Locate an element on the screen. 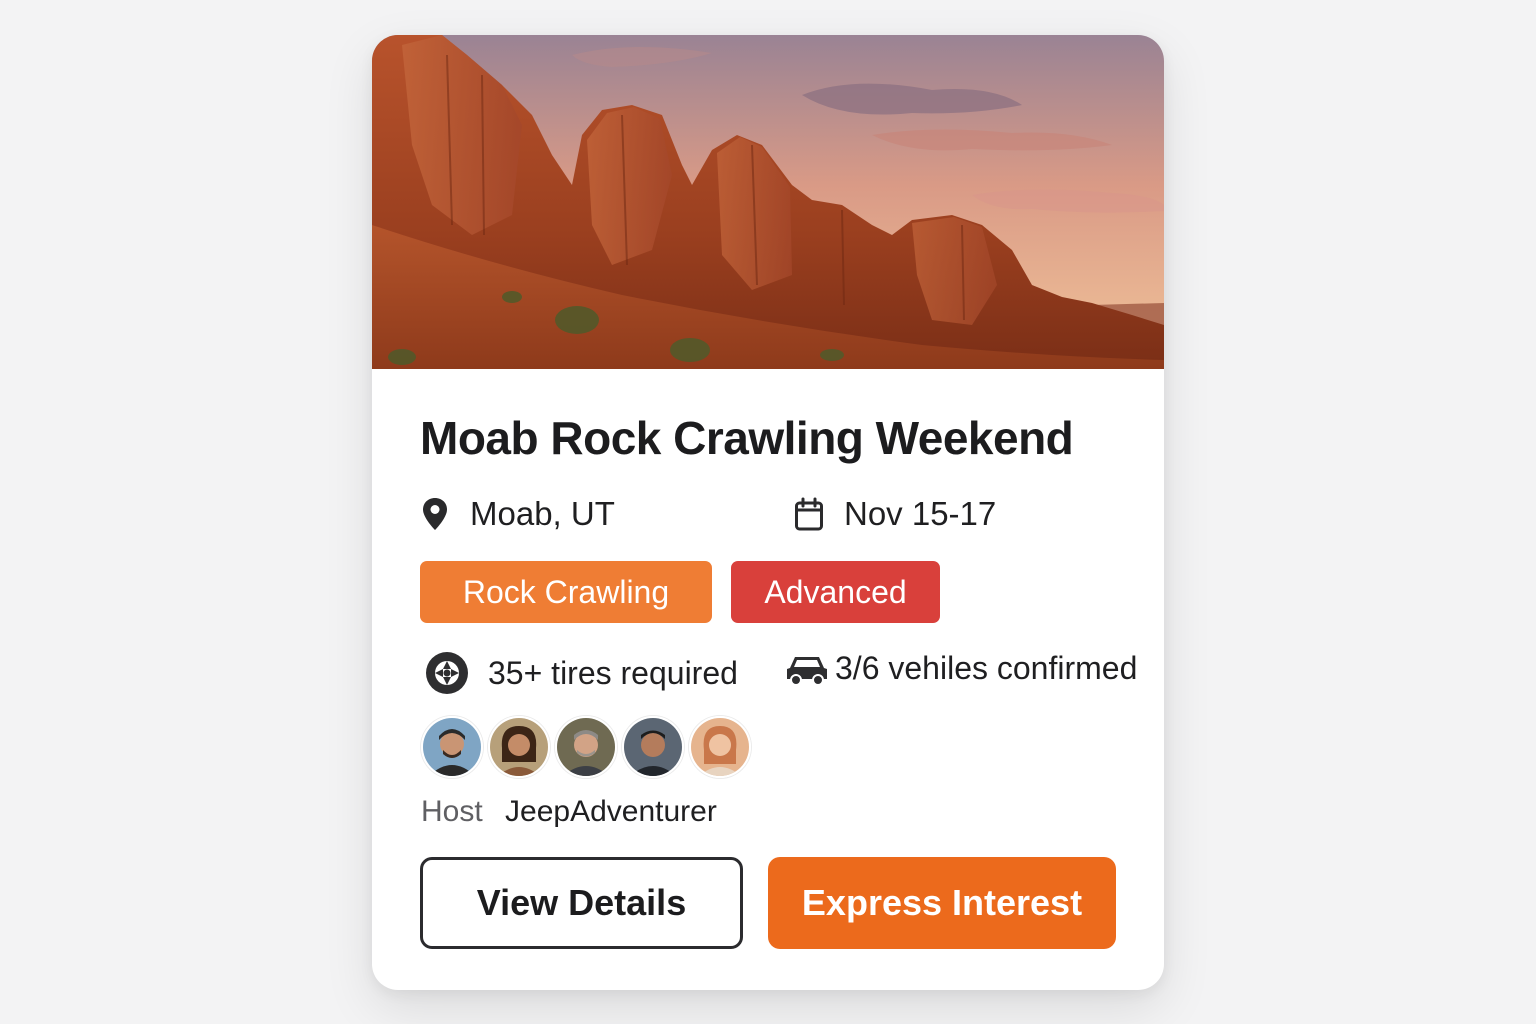 This screenshot has width=1536, height=1024. requirement-tires: 35+ tires required is located at coordinates (581, 673).